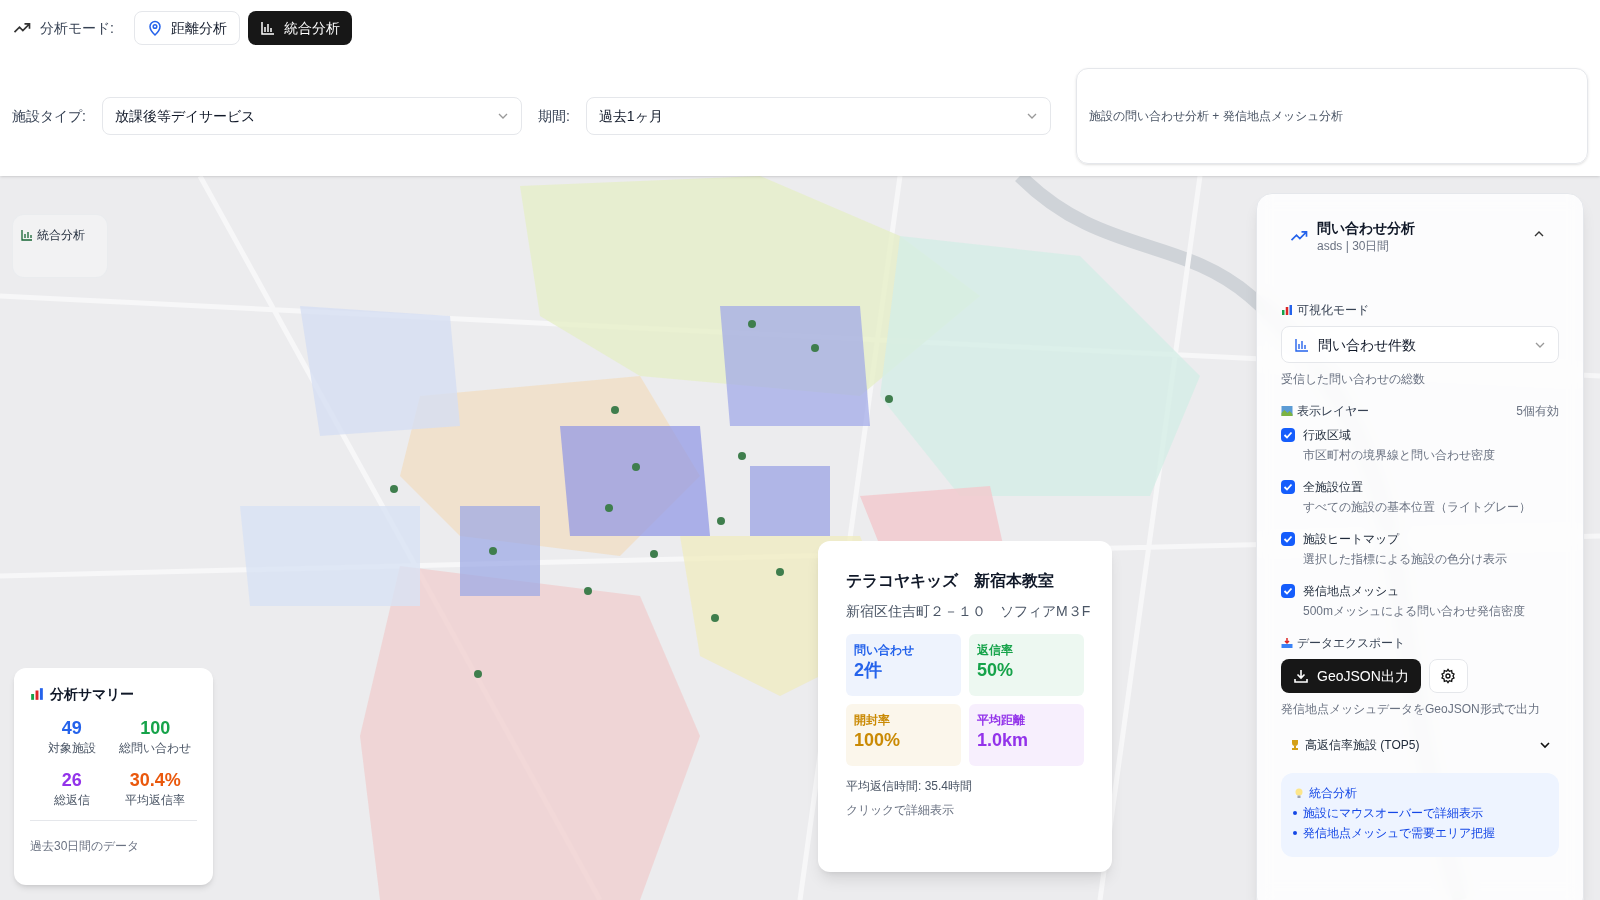 This screenshot has width=1600, height=900. Describe the element at coordinates (77, 28) in the screenshot. I see `mode-label: 分析モード:` at that location.